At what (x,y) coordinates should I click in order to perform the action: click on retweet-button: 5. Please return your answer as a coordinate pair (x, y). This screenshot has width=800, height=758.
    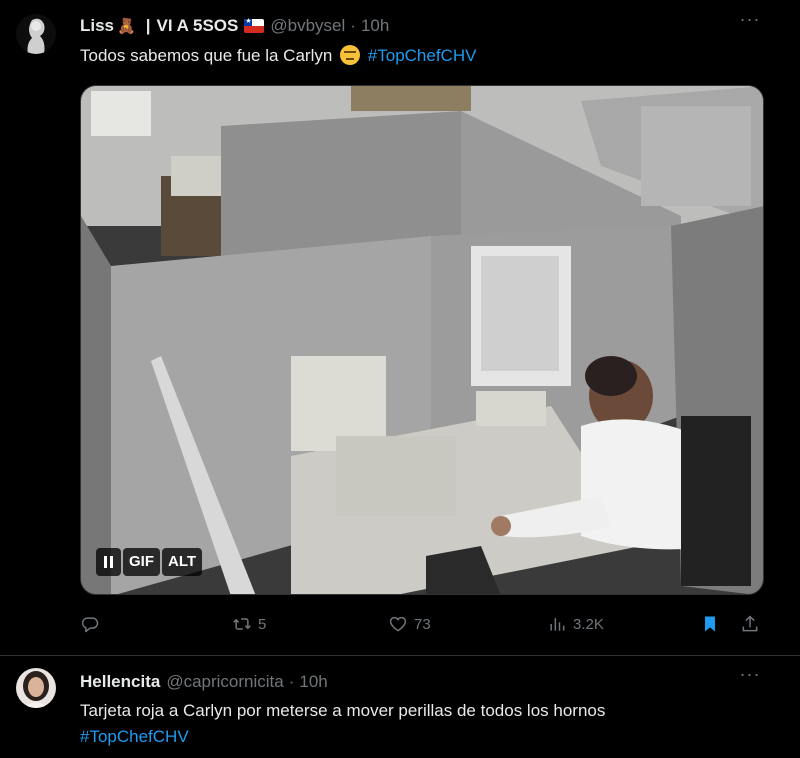
    Looking at the image, I should click on (249, 624).